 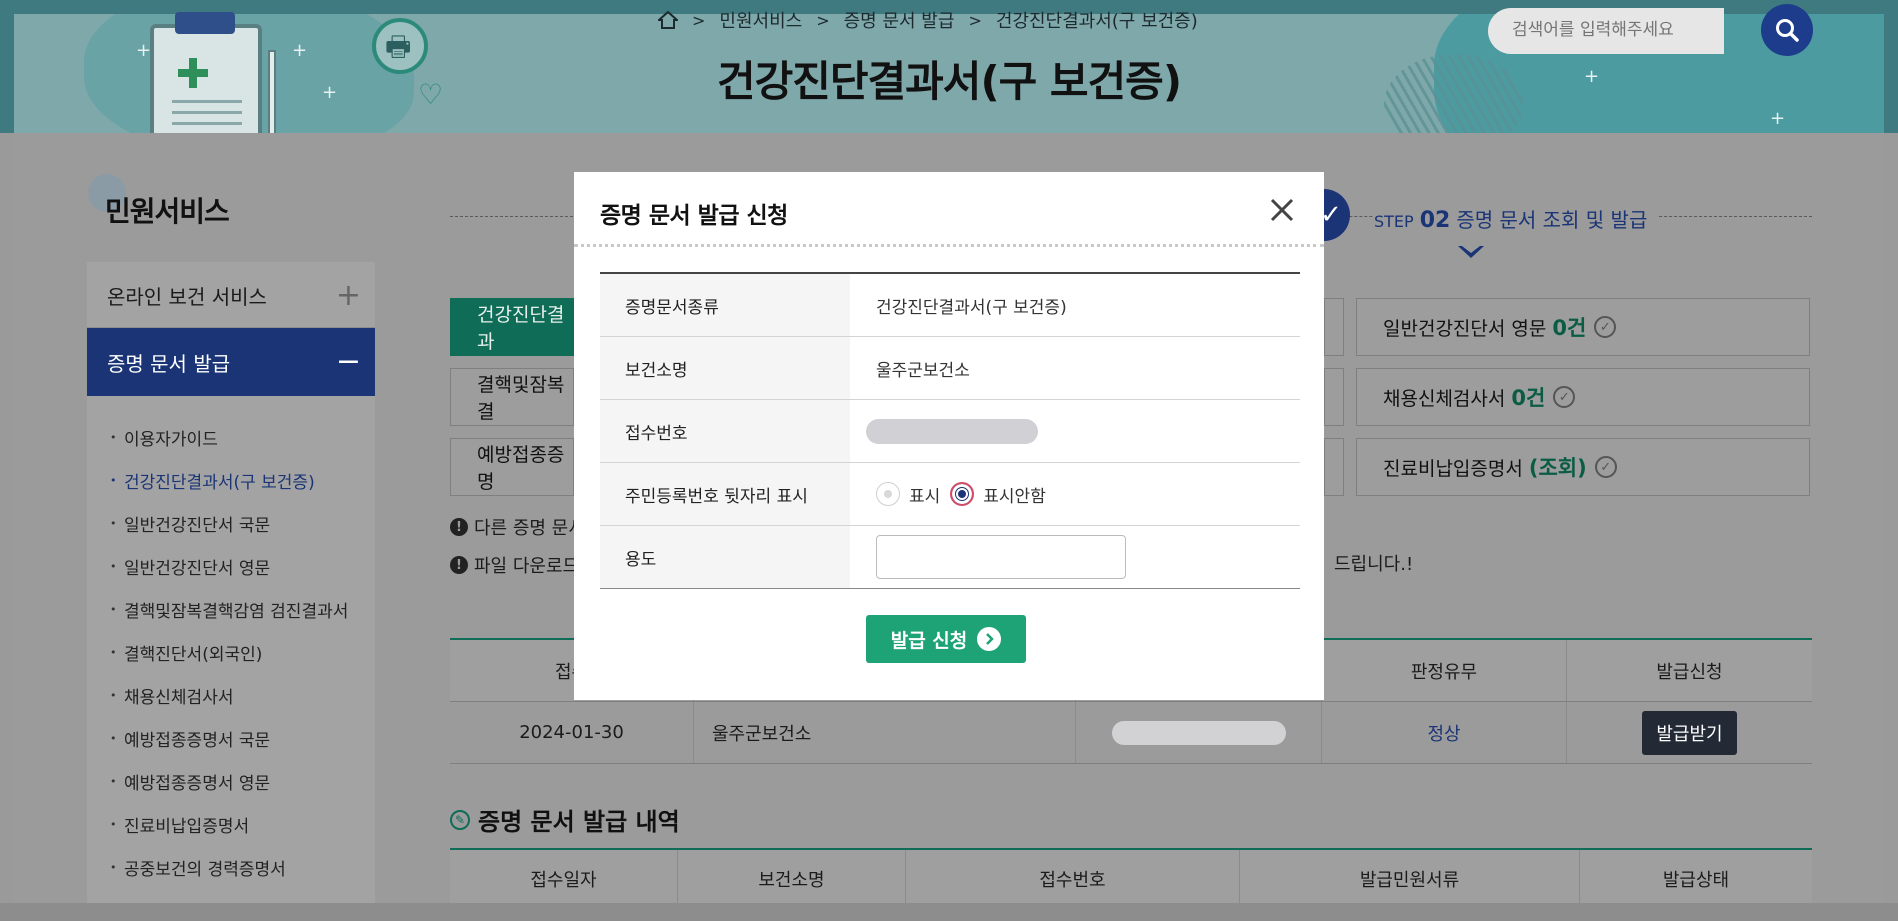 I want to click on breadcrumb-item: 증명 문서 발급, so click(x=899, y=20).